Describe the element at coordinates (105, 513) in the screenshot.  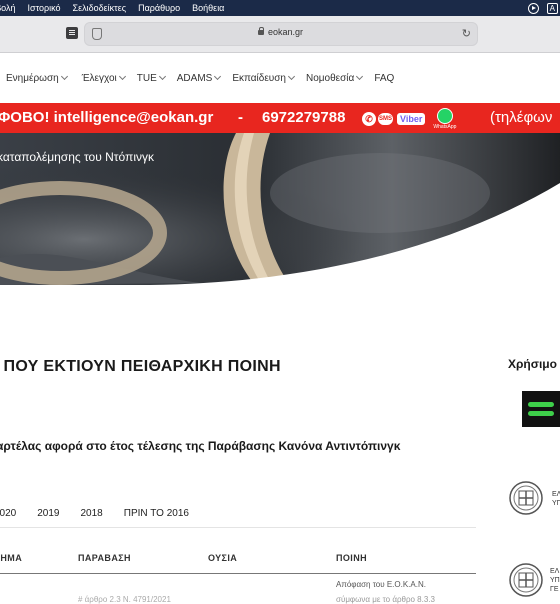
I see `year-tabs: 2020 2019 2018 ΠΡΙΝ ΤΟ 2016` at that location.